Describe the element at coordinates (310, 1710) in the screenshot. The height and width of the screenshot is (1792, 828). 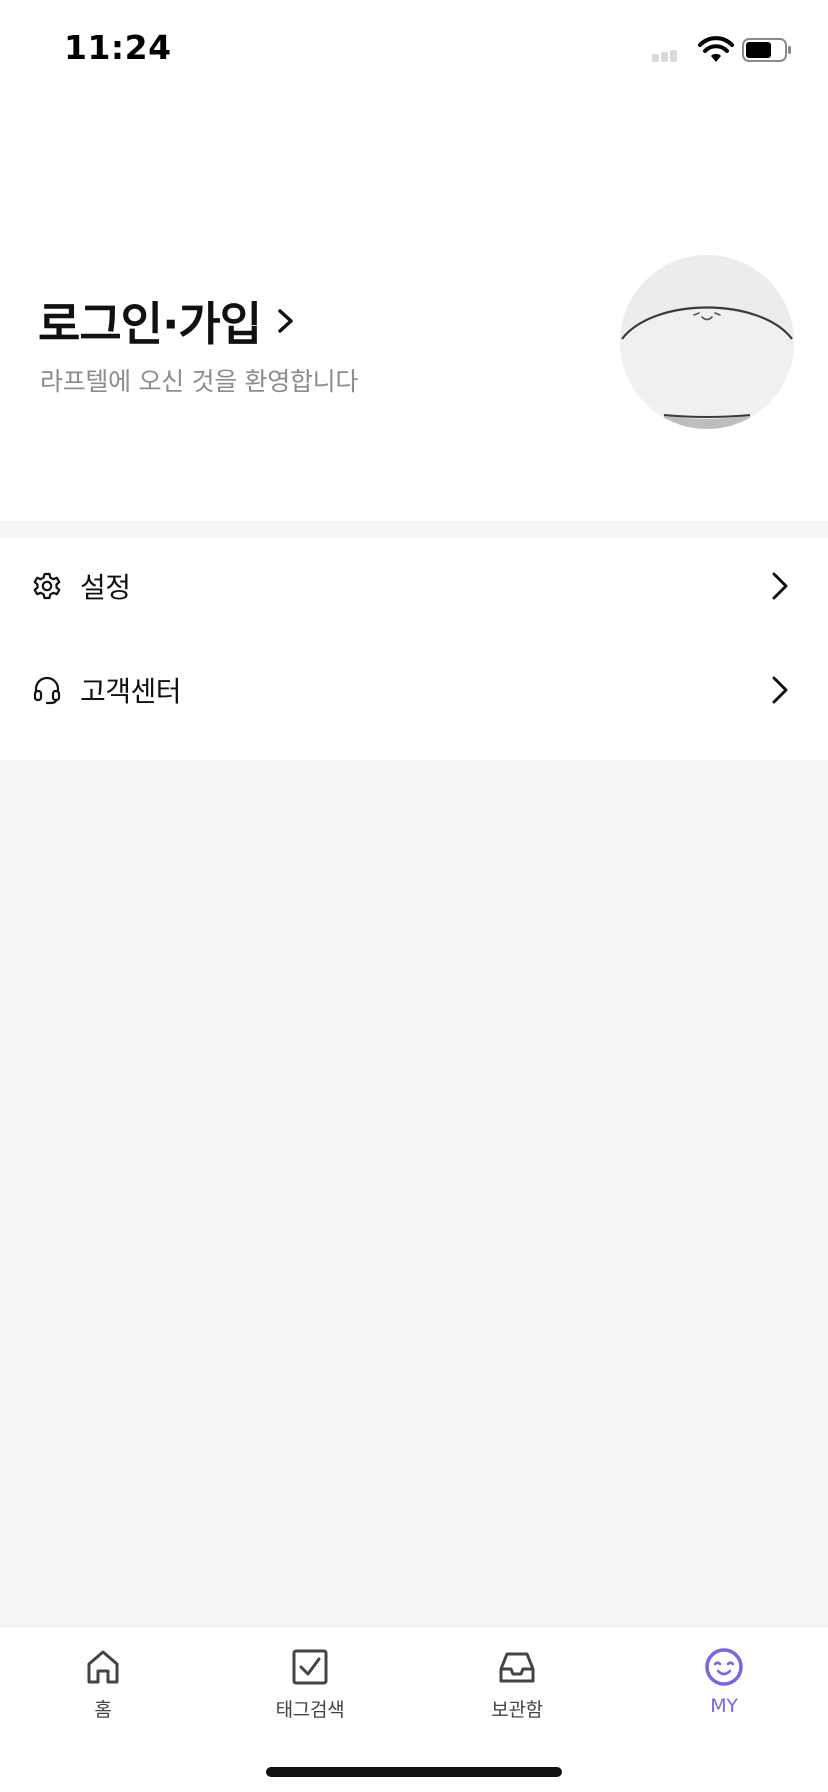
I see `tab-tag-search-label: 태그검색` at that location.